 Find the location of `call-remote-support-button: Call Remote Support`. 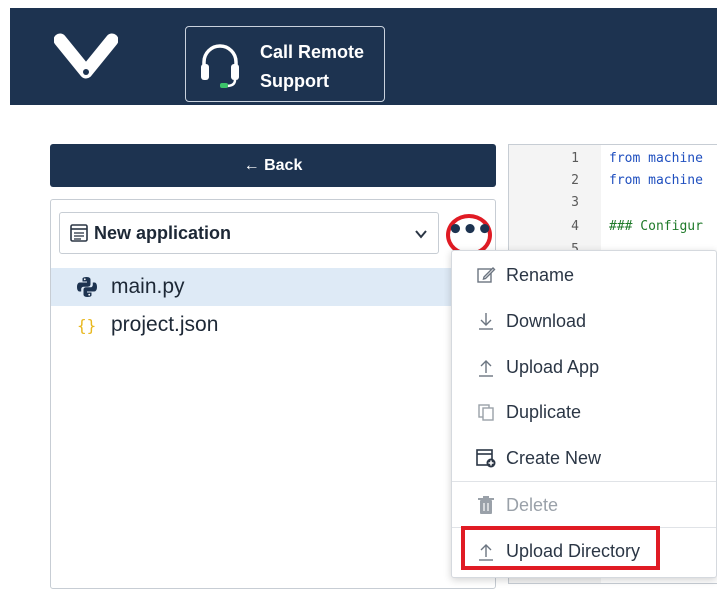

call-remote-support-button: Call Remote Support is located at coordinates (285, 64).